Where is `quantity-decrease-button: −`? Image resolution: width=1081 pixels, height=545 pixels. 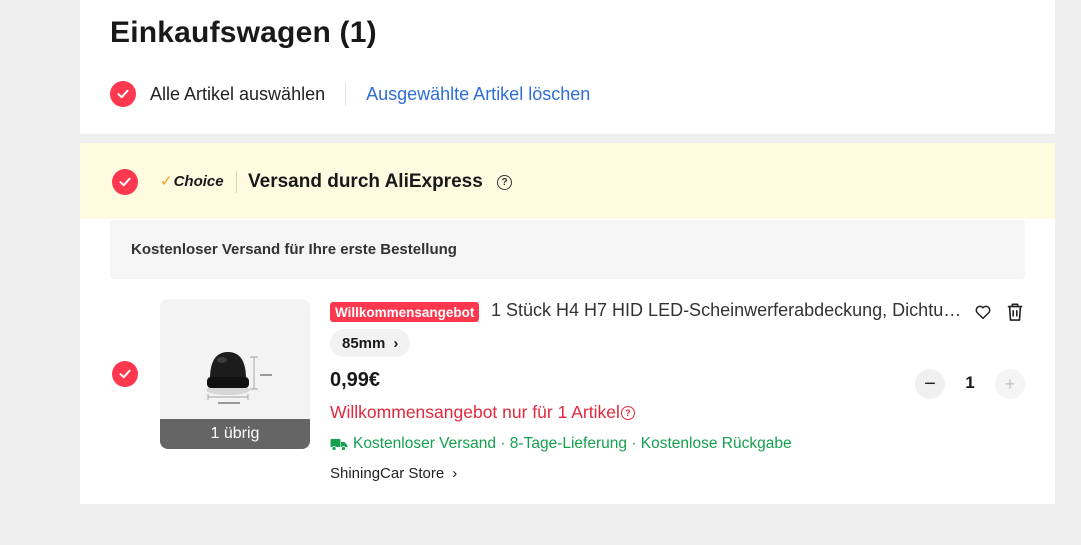 quantity-decrease-button: − is located at coordinates (930, 384).